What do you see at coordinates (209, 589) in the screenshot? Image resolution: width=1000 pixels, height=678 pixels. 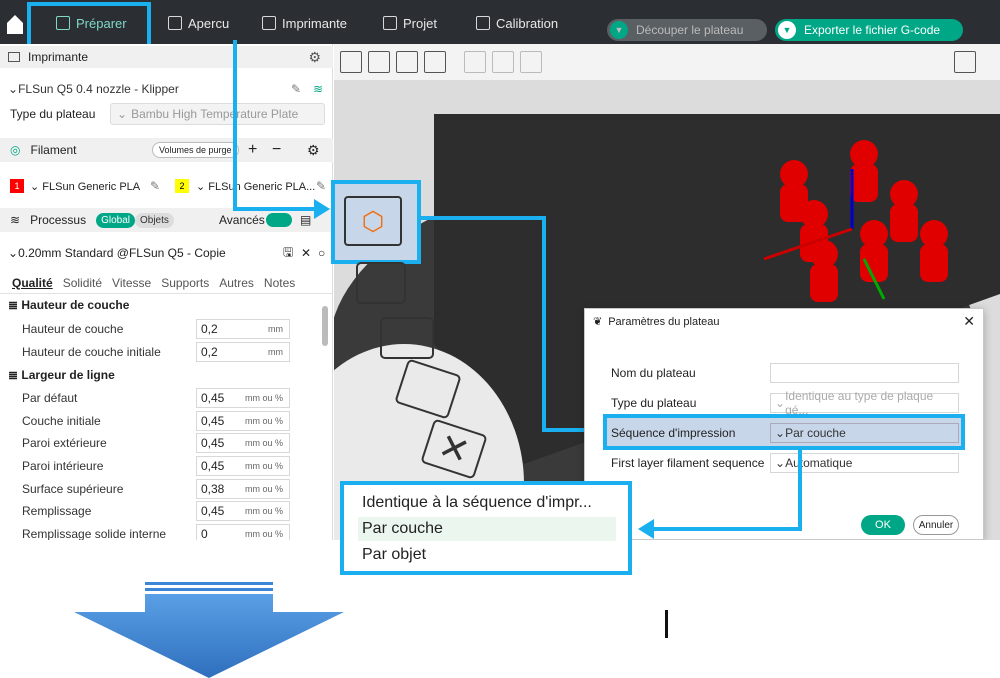 I see `arrow-stripe` at bounding box center [209, 589].